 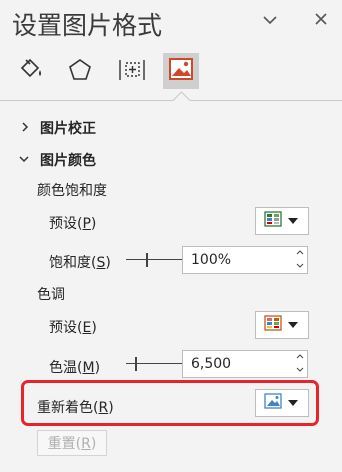 I want to click on tab-effects, so click(x=80, y=72).